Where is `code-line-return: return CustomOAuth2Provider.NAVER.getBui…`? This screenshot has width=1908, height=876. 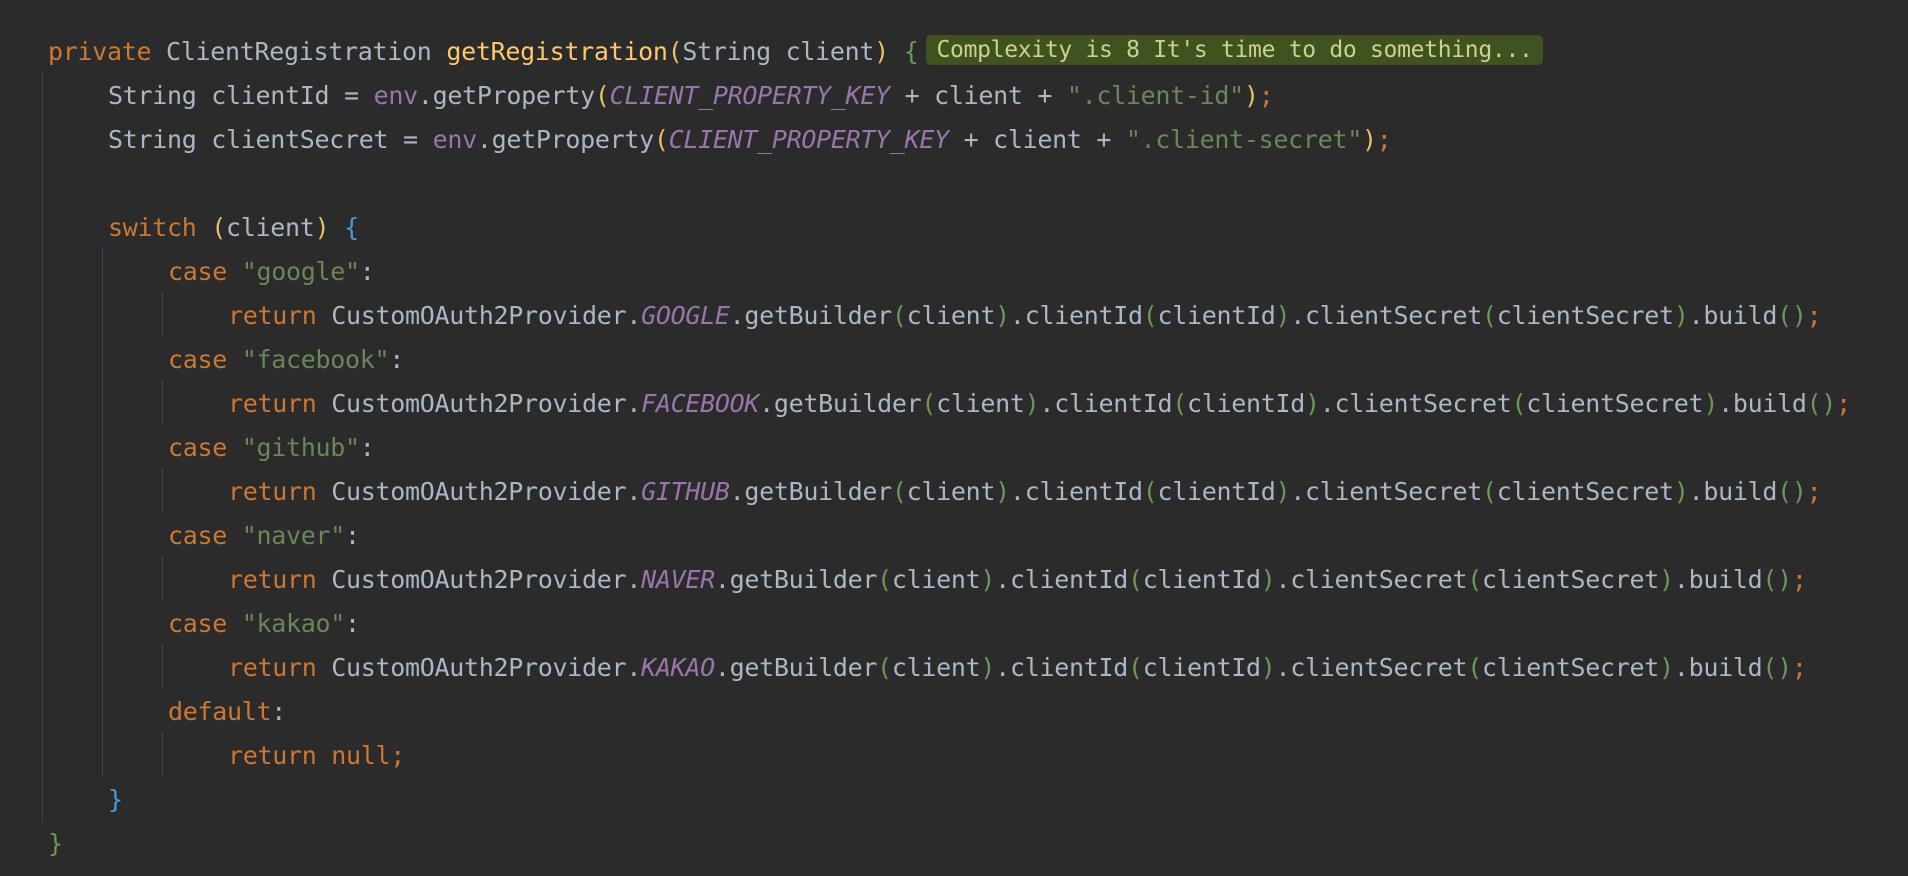 code-line-return: return CustomOAuth2Provider.NAVER.getBui… is located at coordinates (1017, 580).